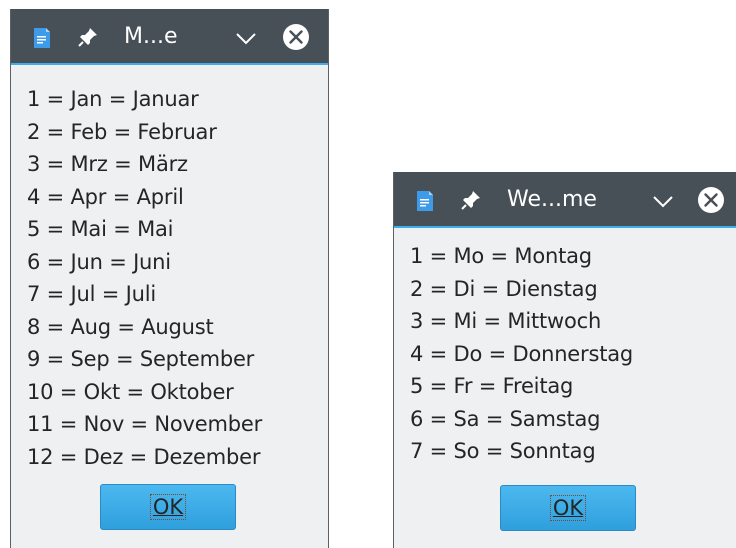  I want to click on list-item: 5 = Mai = Mai, so click(100, 229).